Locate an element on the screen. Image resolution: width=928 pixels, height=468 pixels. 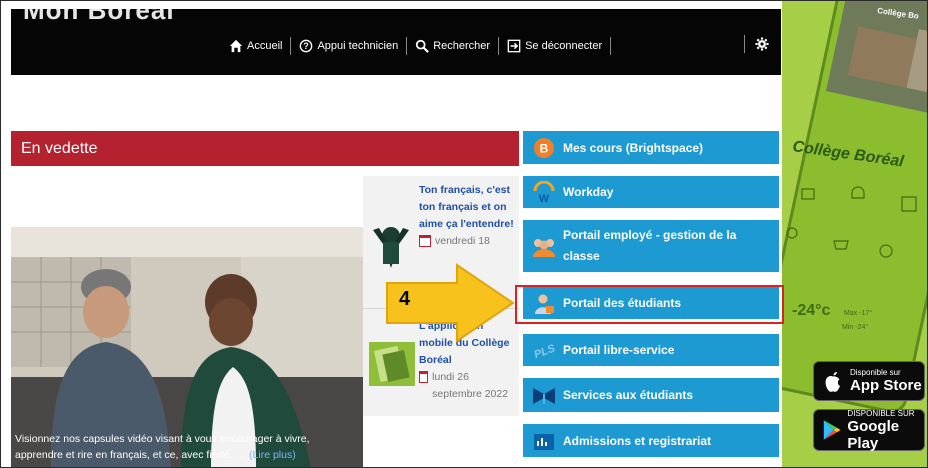
google-play-text: DISPONIBLE SUR Google Play is located at coordinates (885, 430).